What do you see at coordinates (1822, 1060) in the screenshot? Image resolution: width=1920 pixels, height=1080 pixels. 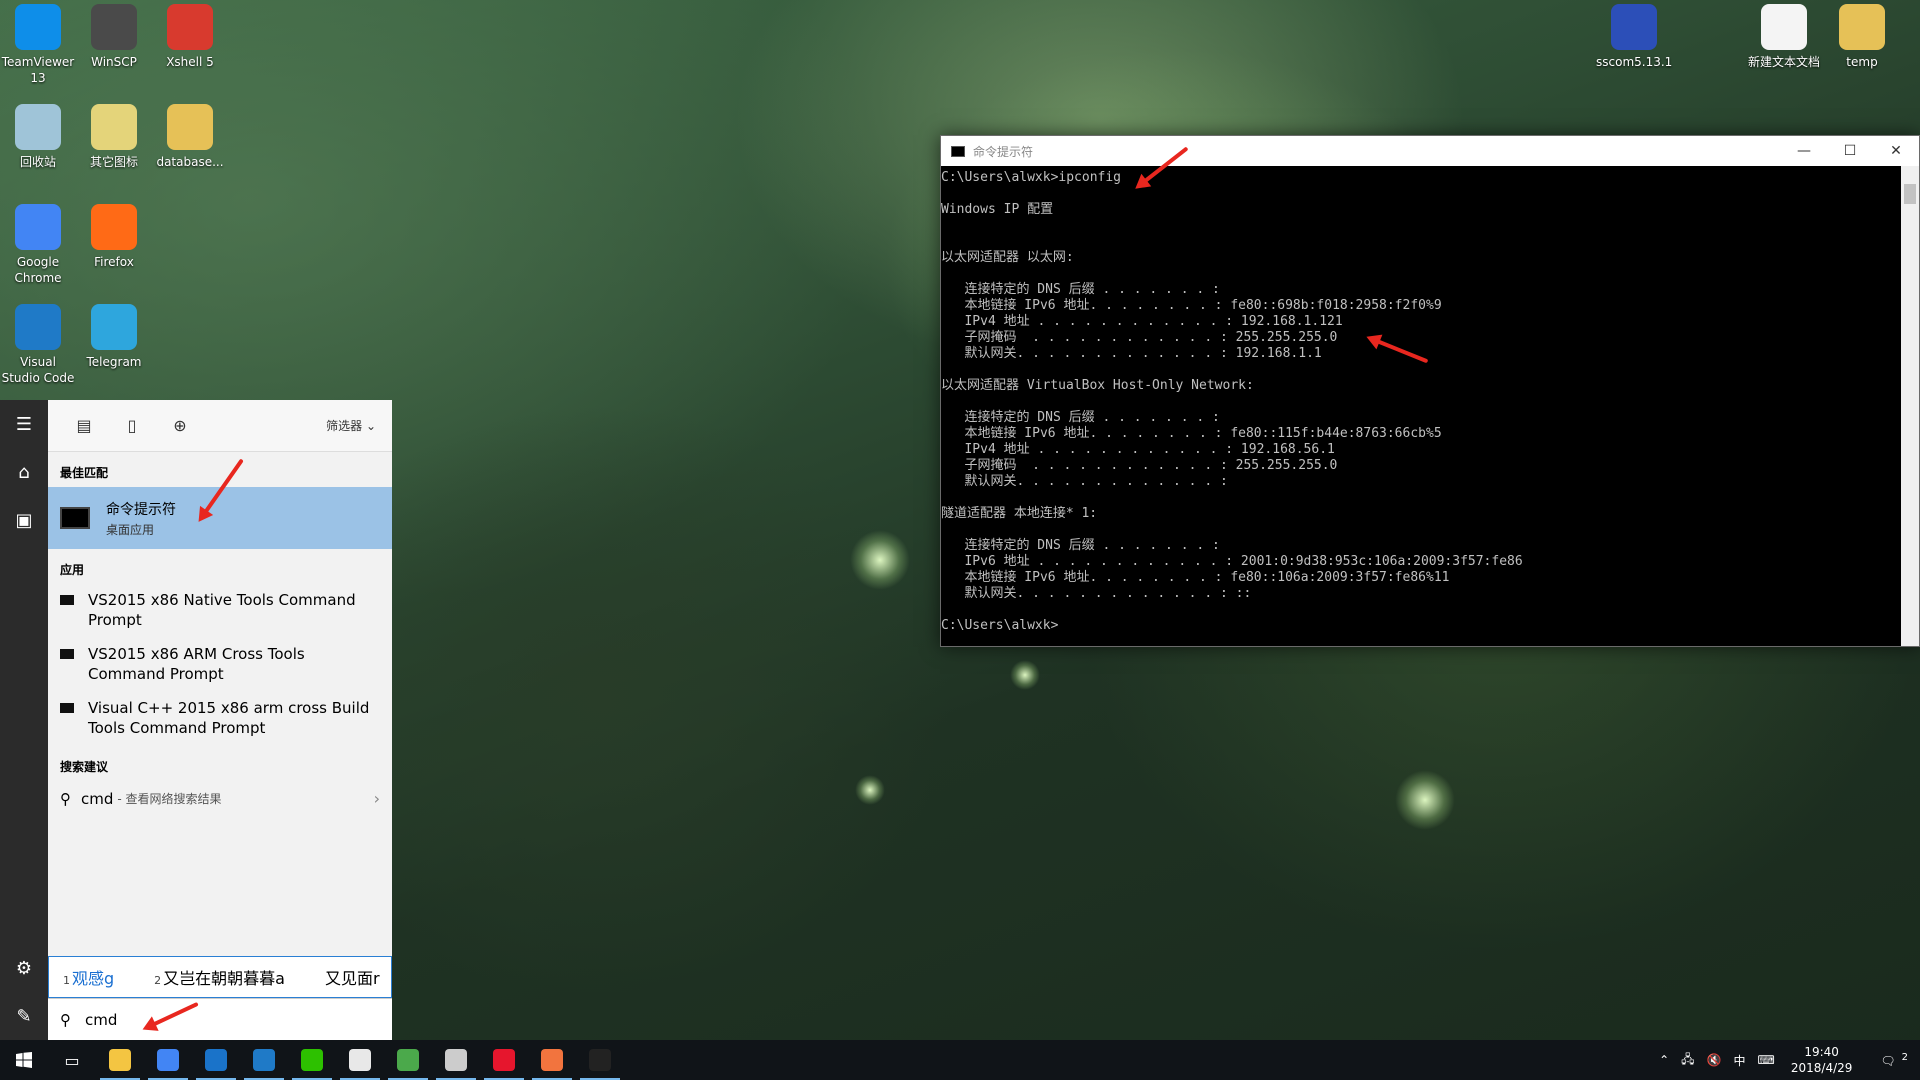 I see `clock: 19:40 2018/4/29` at bounding box center [1822, 1060].